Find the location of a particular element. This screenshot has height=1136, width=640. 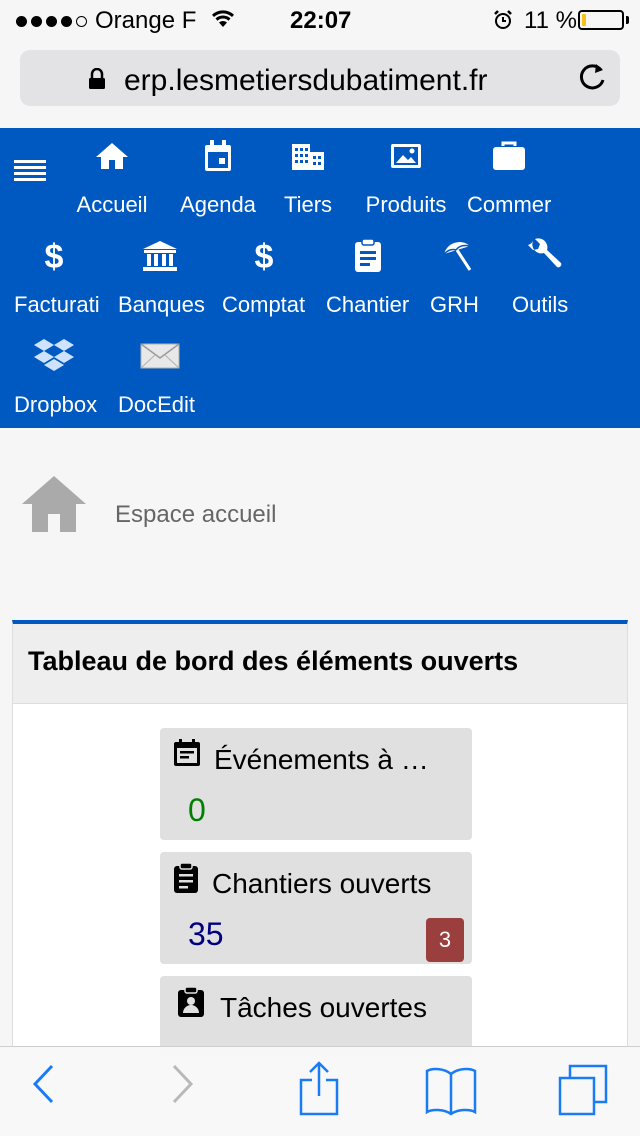

nav-item-tiers: Tiers is located at coordinates (308, 181).